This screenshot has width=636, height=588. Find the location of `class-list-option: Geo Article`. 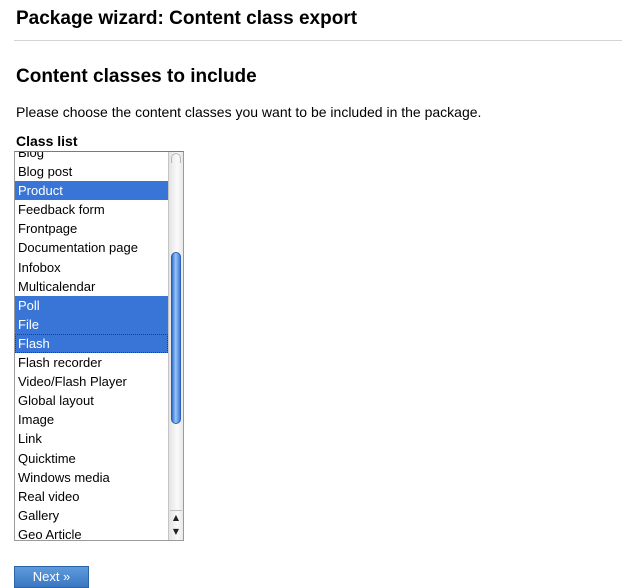

class-list-option: Geo Article is located at coordinates (91, 532).